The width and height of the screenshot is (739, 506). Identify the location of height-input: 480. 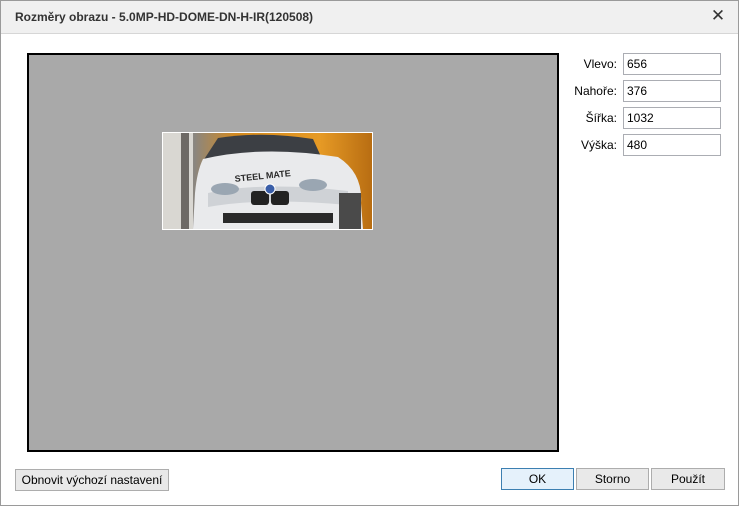
(672, 145).